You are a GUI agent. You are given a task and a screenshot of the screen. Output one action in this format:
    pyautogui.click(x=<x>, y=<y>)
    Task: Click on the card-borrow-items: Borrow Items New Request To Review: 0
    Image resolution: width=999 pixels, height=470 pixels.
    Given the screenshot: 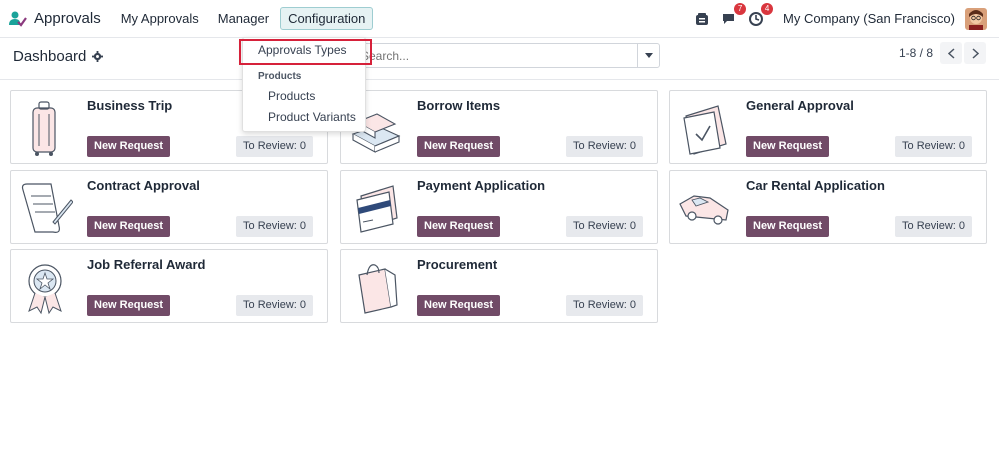 What is the action you would take?
    pyautogui.click(x=499, y=127)
    